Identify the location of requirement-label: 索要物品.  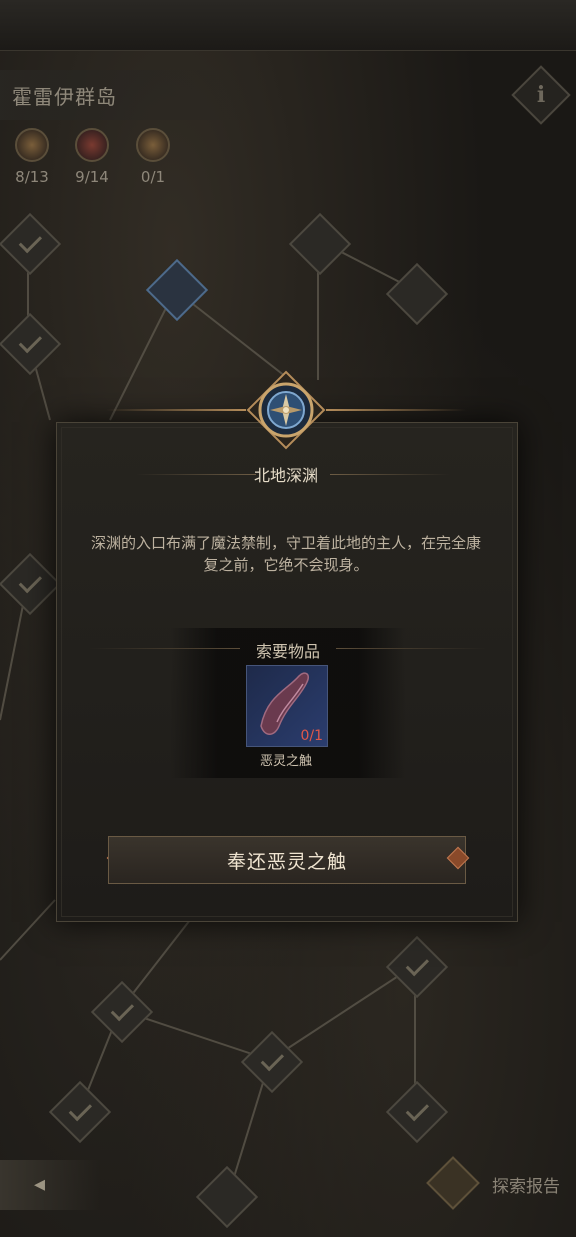
(287, 651).